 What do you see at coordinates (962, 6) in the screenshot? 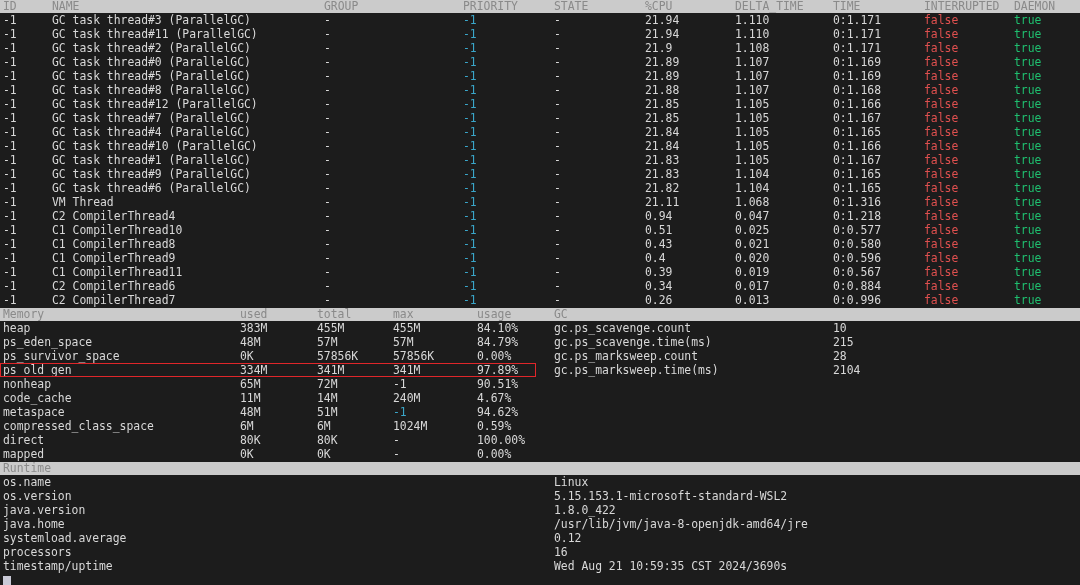
I see `column-header: INTERRUPTED` at bounding box center [962, 6].